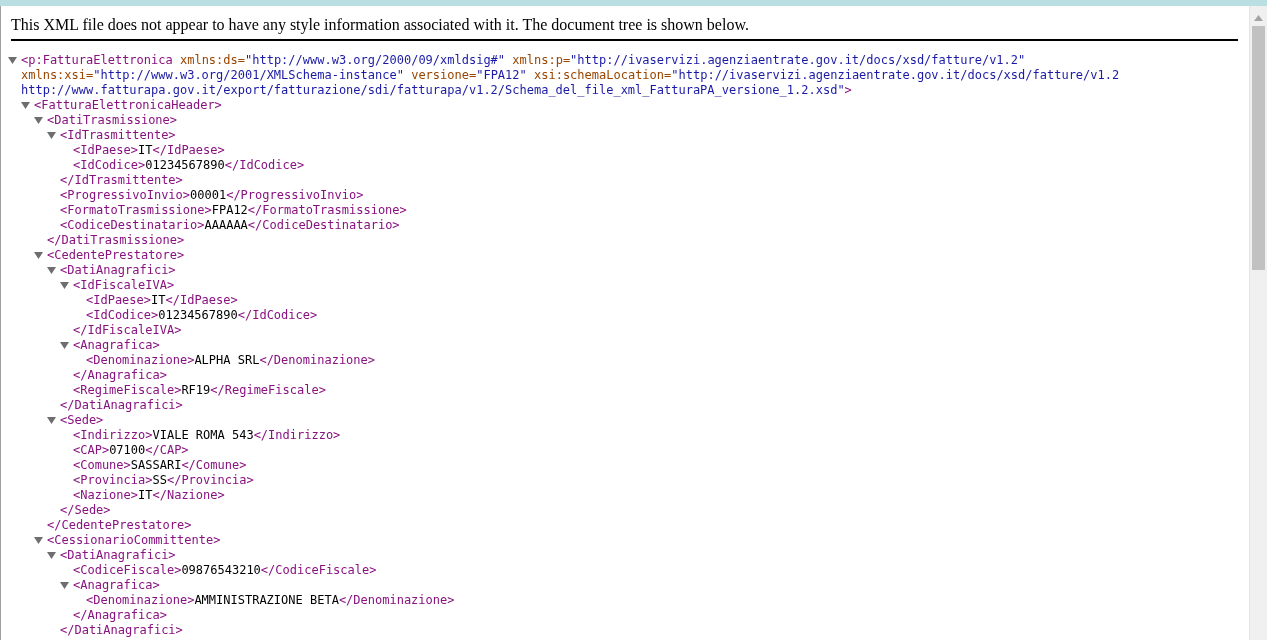 Image resolution: width=1267 pixels, height=640 pixels. Describe the element at coordinates (128, 105) in the screenshot. I see `xml-open-tag: <FatturaElettronicaHeader>` at that location.